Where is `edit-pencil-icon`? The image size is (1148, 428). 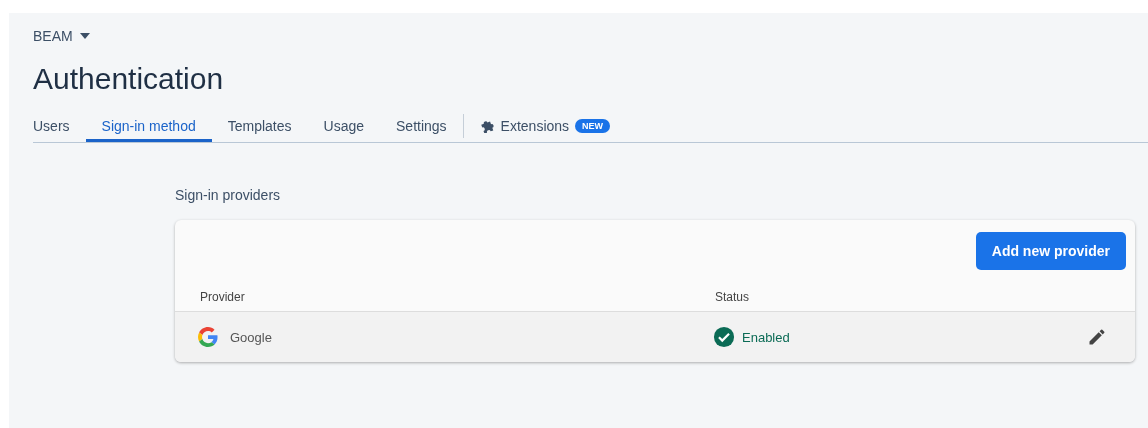
edit-pencil-icon is located at coordinates (1097, 337).